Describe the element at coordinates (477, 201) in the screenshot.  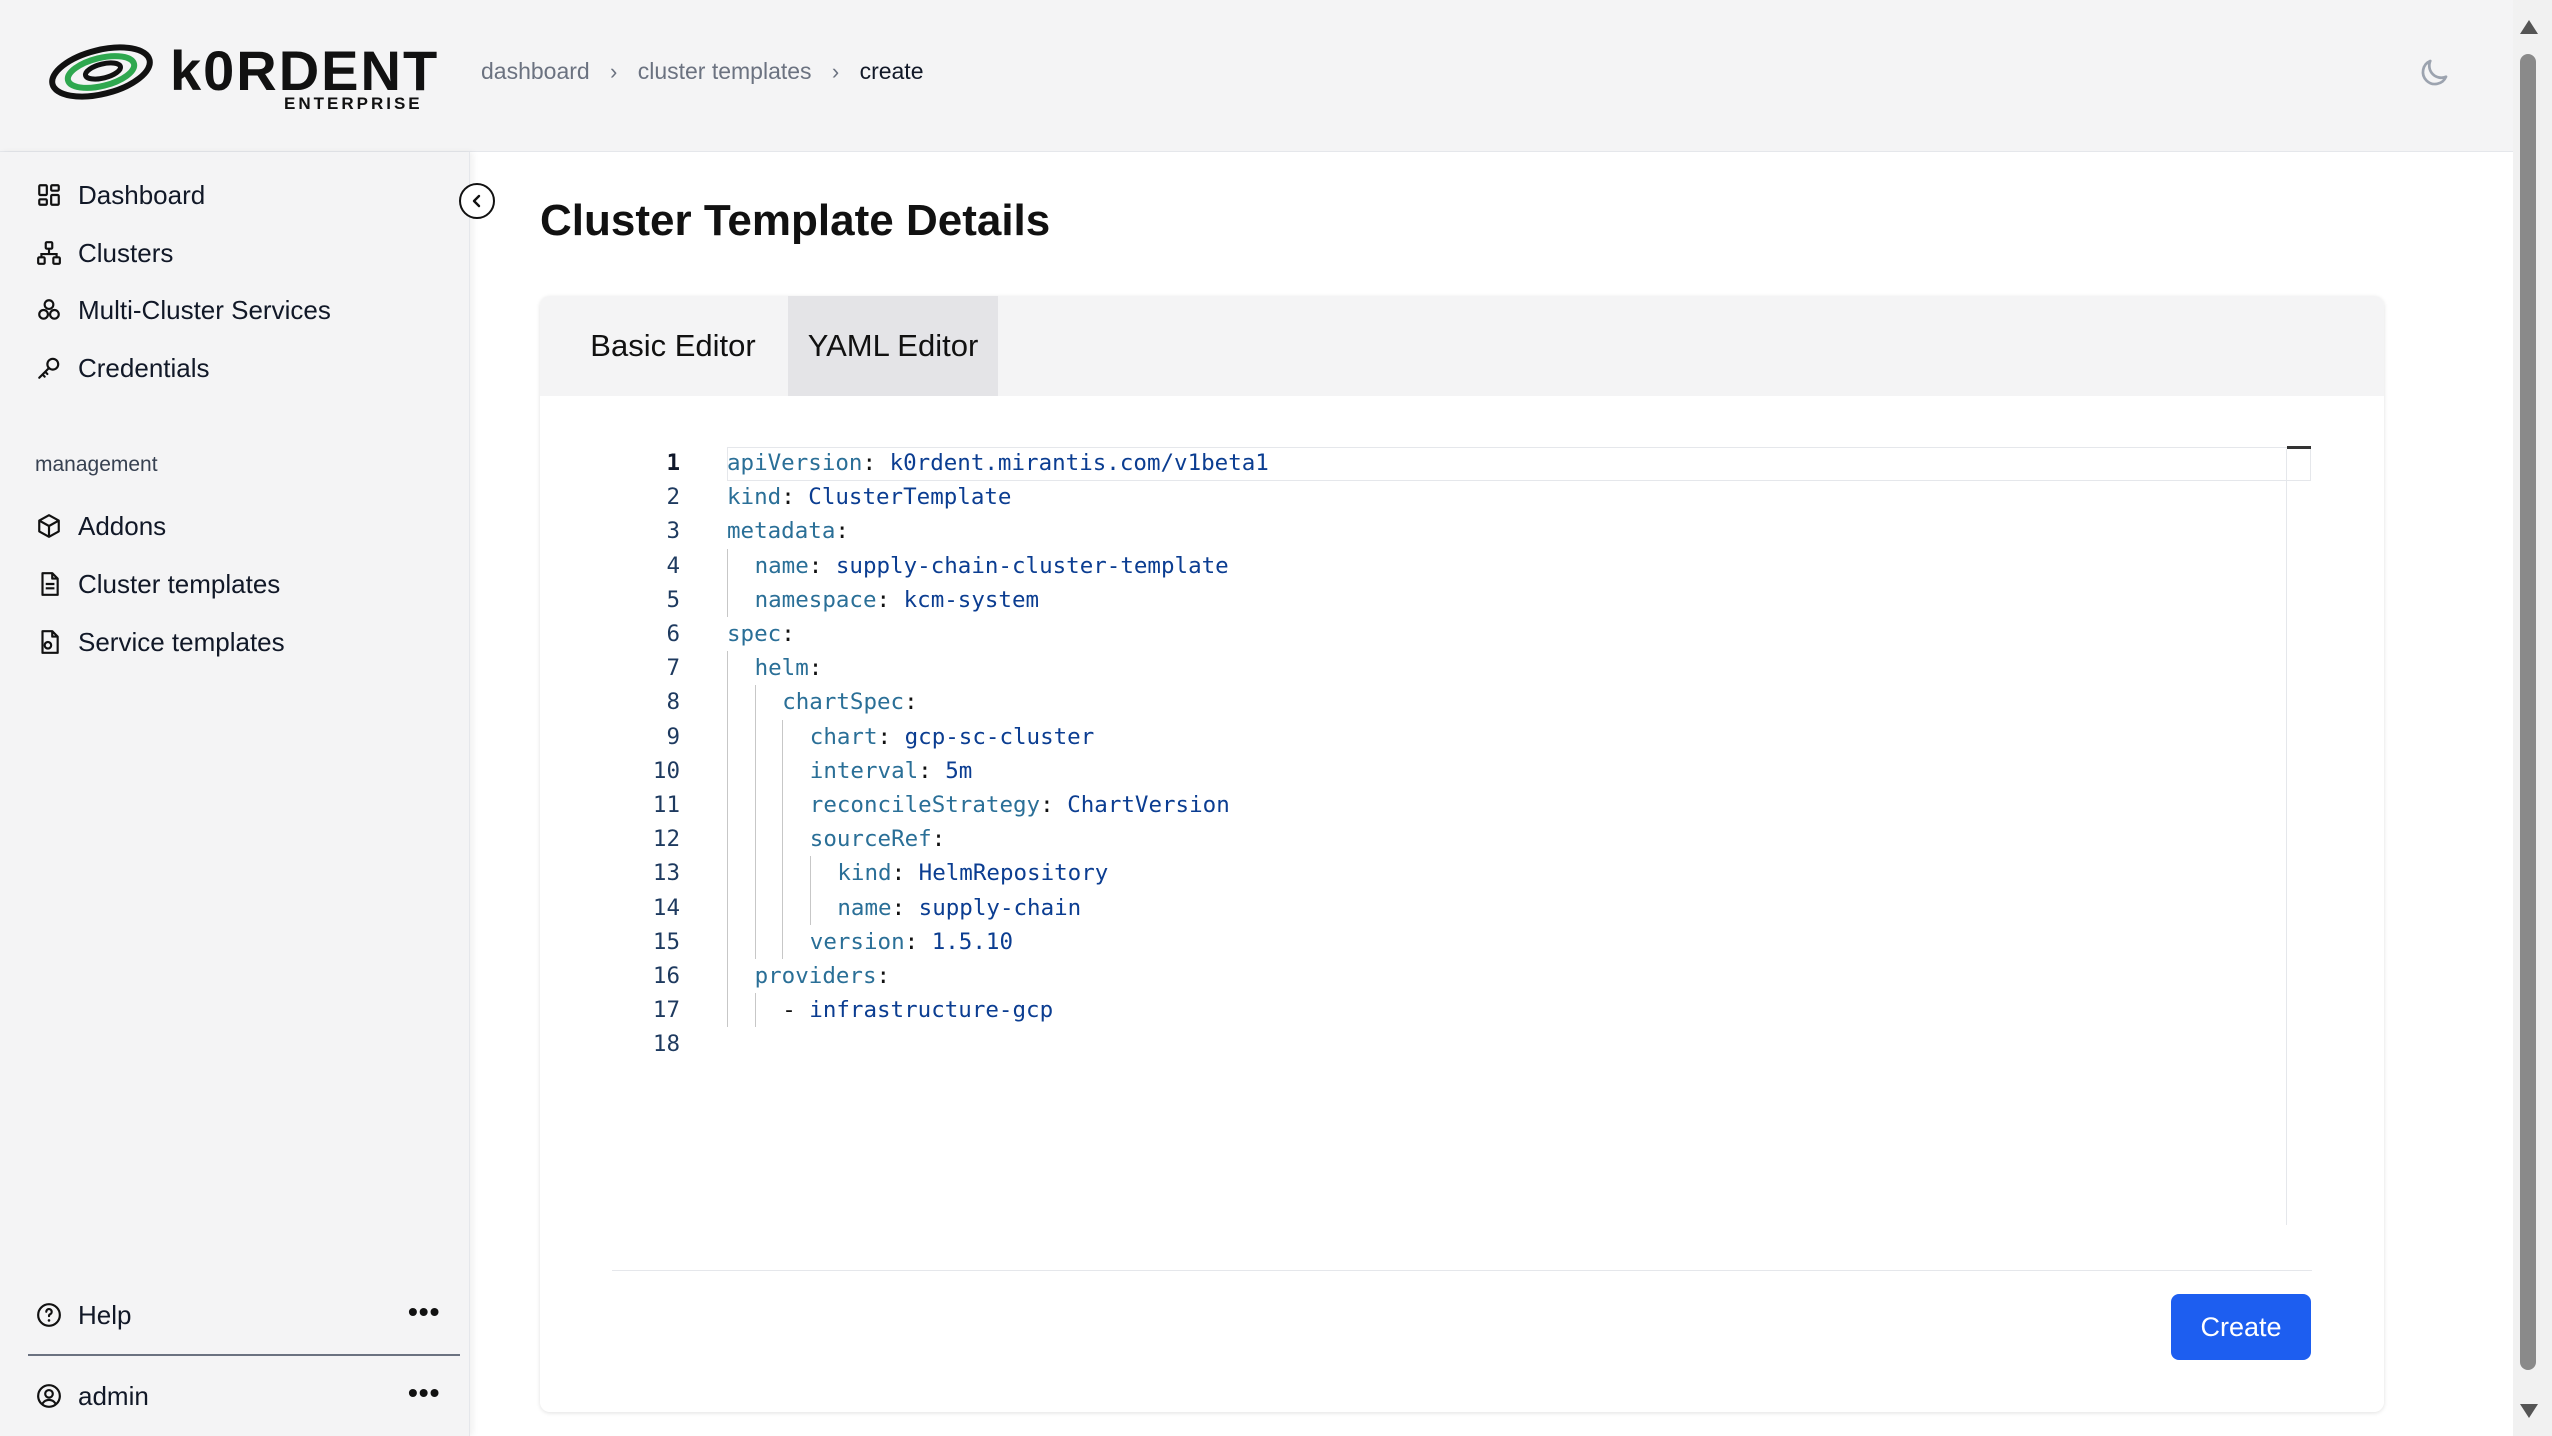
I see `sidebar-collapse-button` at that location.